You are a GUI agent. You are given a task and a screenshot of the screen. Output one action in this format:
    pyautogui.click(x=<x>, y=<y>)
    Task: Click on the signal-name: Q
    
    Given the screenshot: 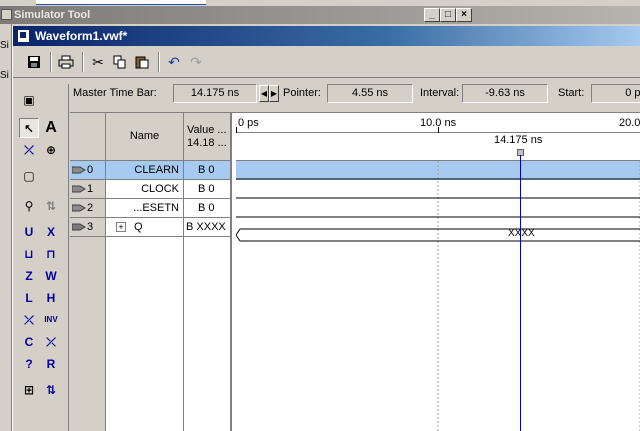 What is the action you would take?
    pyautogui.click(x=138, y=227)
    